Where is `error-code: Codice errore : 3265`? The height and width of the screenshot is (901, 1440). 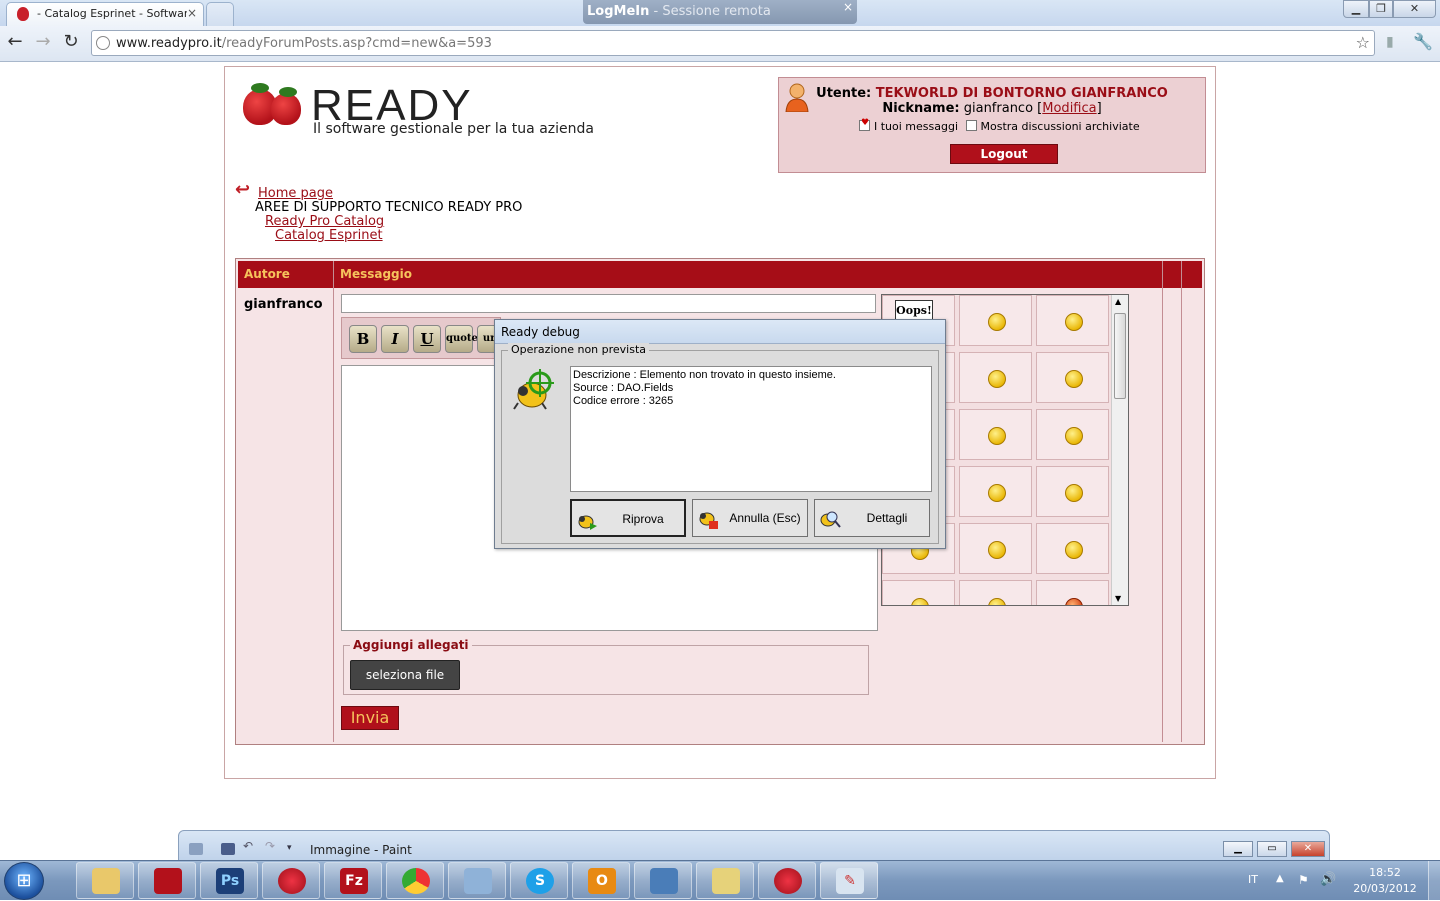
error-code: Codice errore : 3265 is located at coordinates (623, 401).